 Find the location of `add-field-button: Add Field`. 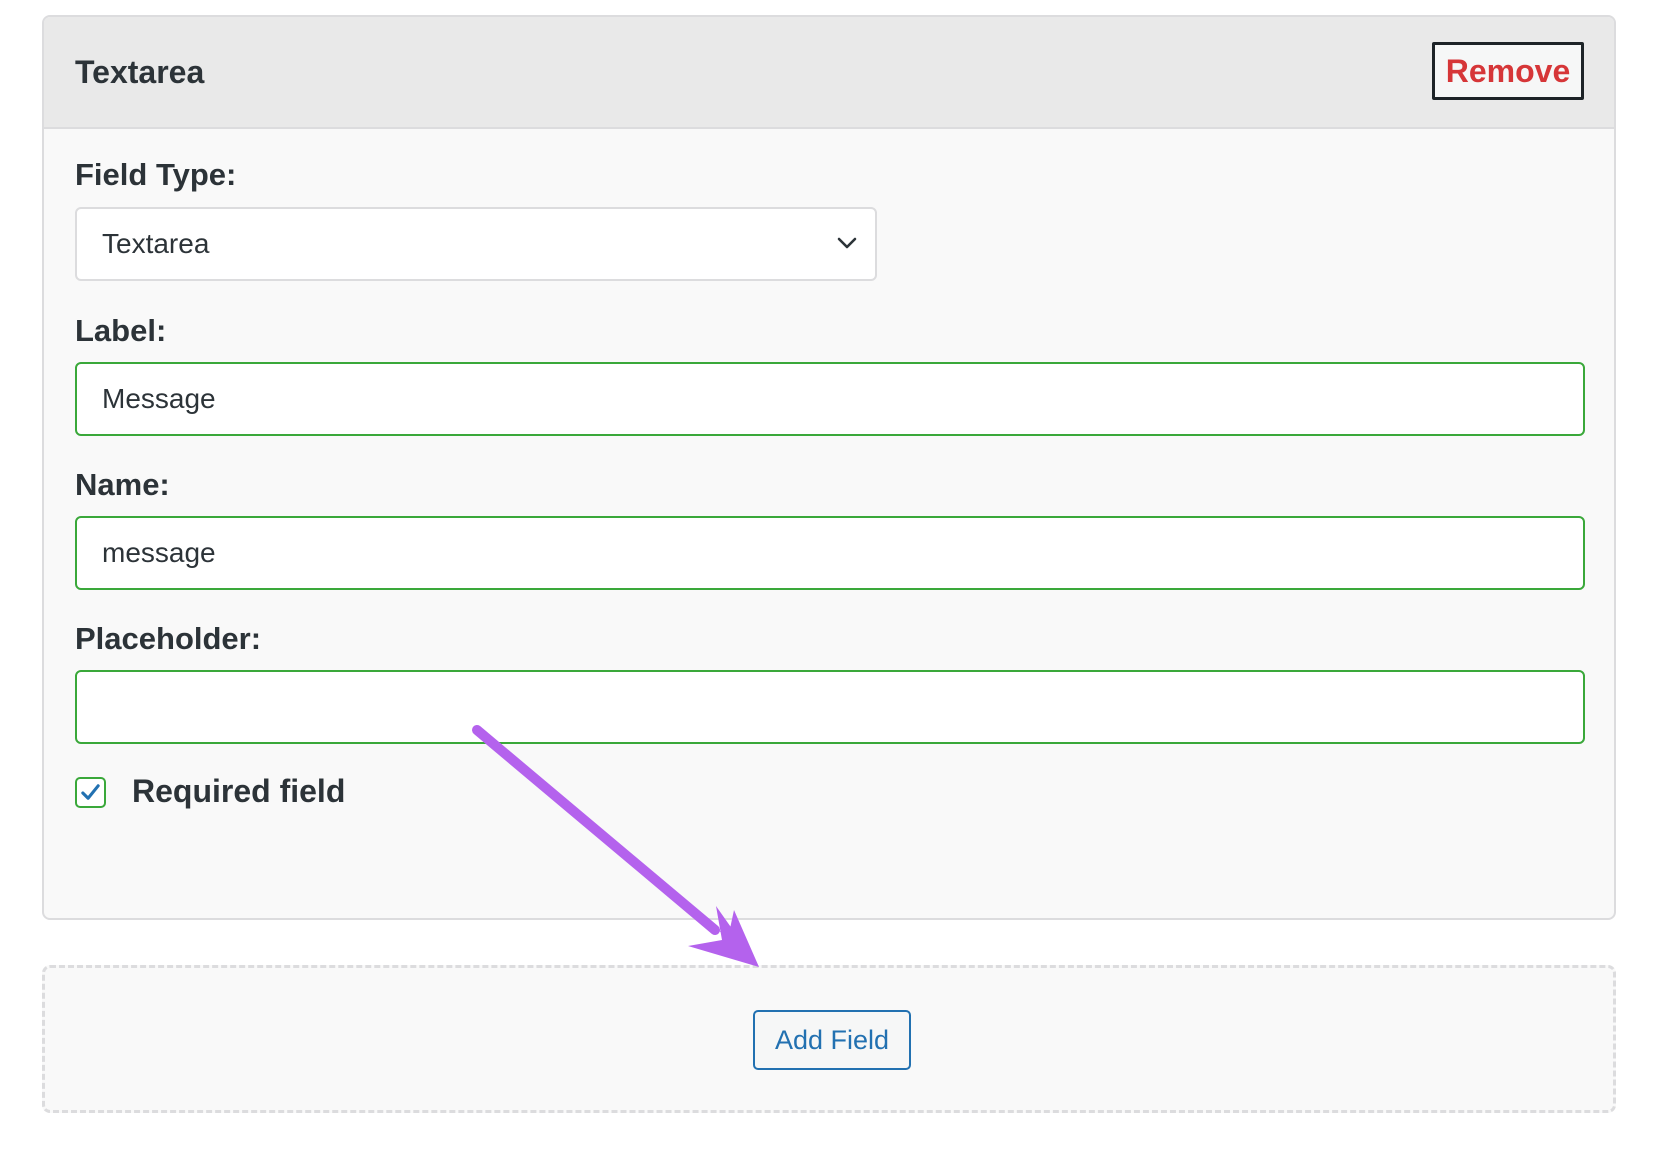

add-field-button: Add Field is located at coordinates (832, 1040).